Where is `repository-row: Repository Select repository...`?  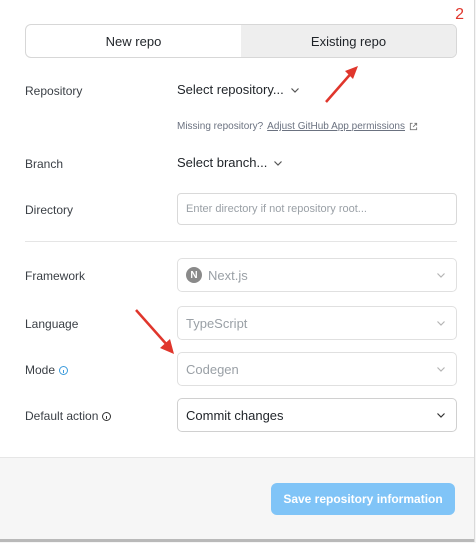
repository-row: Repository Select repository... is located at coordinates (241, 91).